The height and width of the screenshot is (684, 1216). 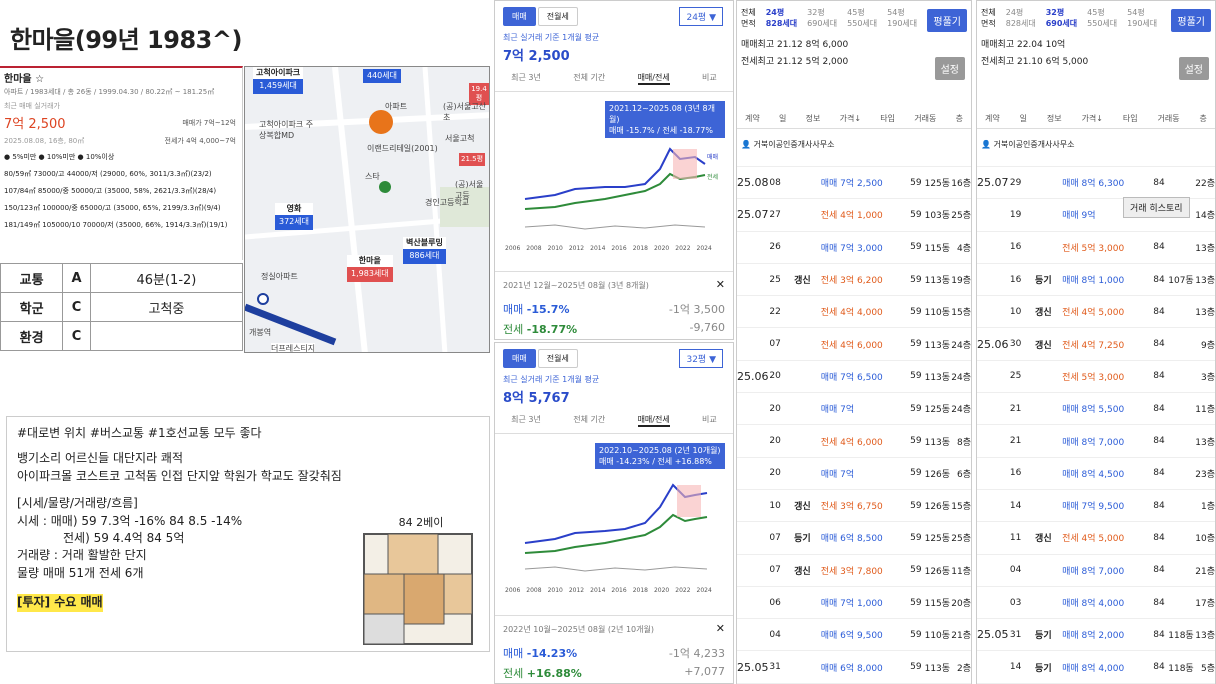 What do you see at coordinates (1096, 441) in the screenshot?
I see `transaction-row: 21 매매 8억 7,000 84 13층` at bounding box center [1096, 441].